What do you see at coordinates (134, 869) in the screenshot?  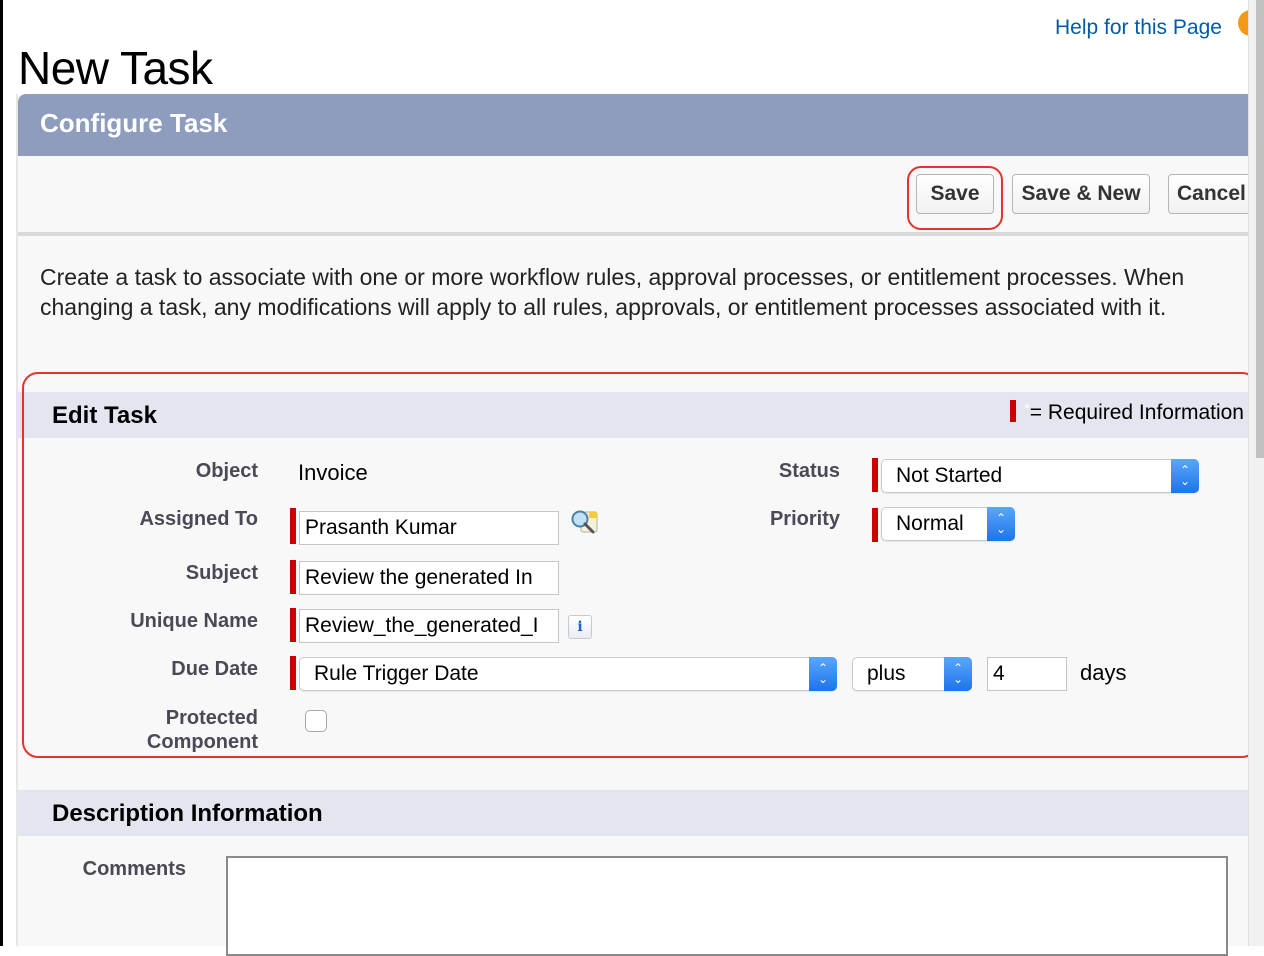 I see `comments-label: Comments` at bounding box center [134, 869].